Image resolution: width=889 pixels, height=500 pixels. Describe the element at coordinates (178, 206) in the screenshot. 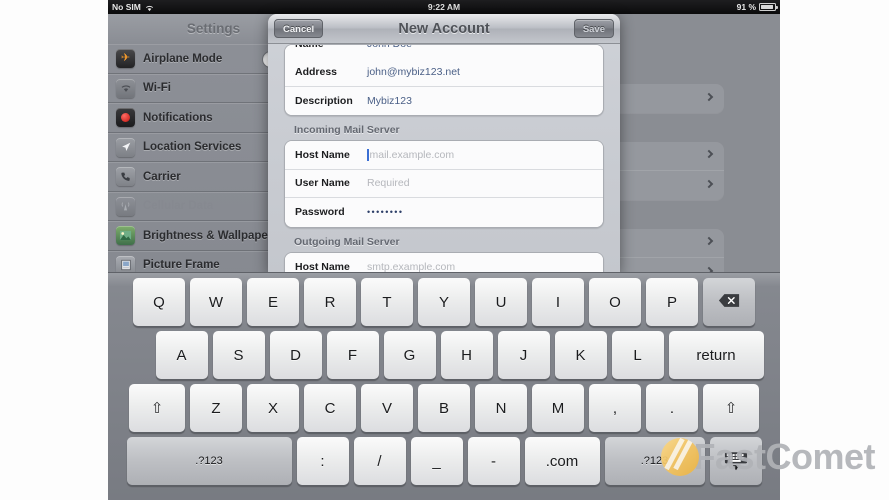

I see `sidebar-item-label: Cellular Data` at that location.